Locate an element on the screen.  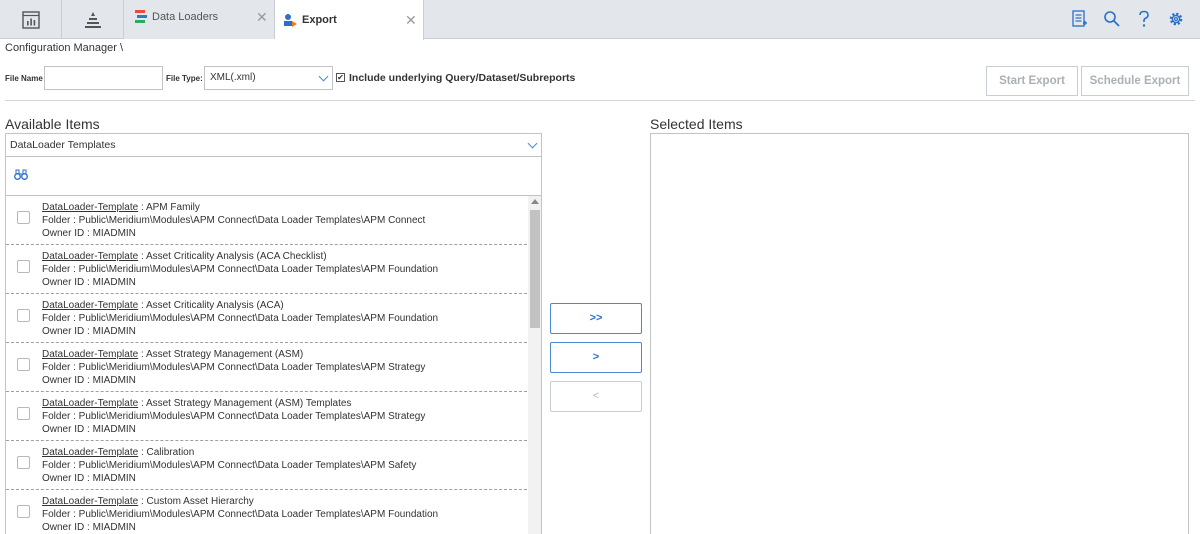
item-name: : Custom Asset Hierarchy is located at coordinates (196, 501).